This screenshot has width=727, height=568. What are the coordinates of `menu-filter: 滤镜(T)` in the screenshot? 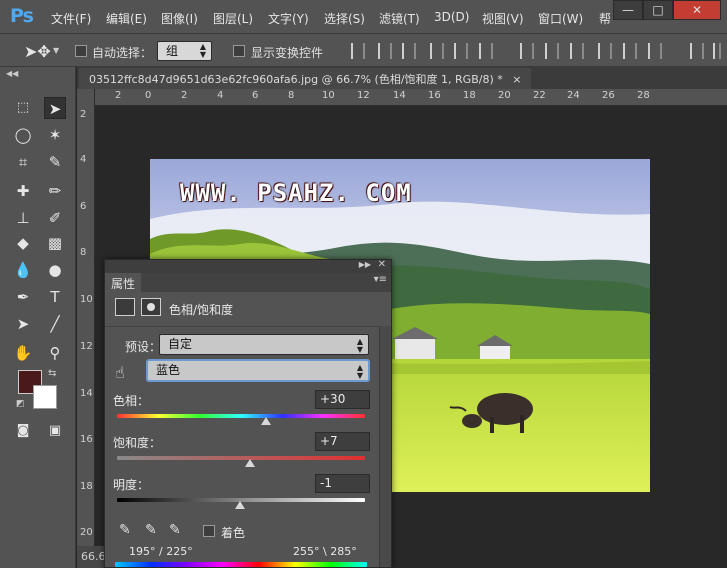 It's located at (399, 18).